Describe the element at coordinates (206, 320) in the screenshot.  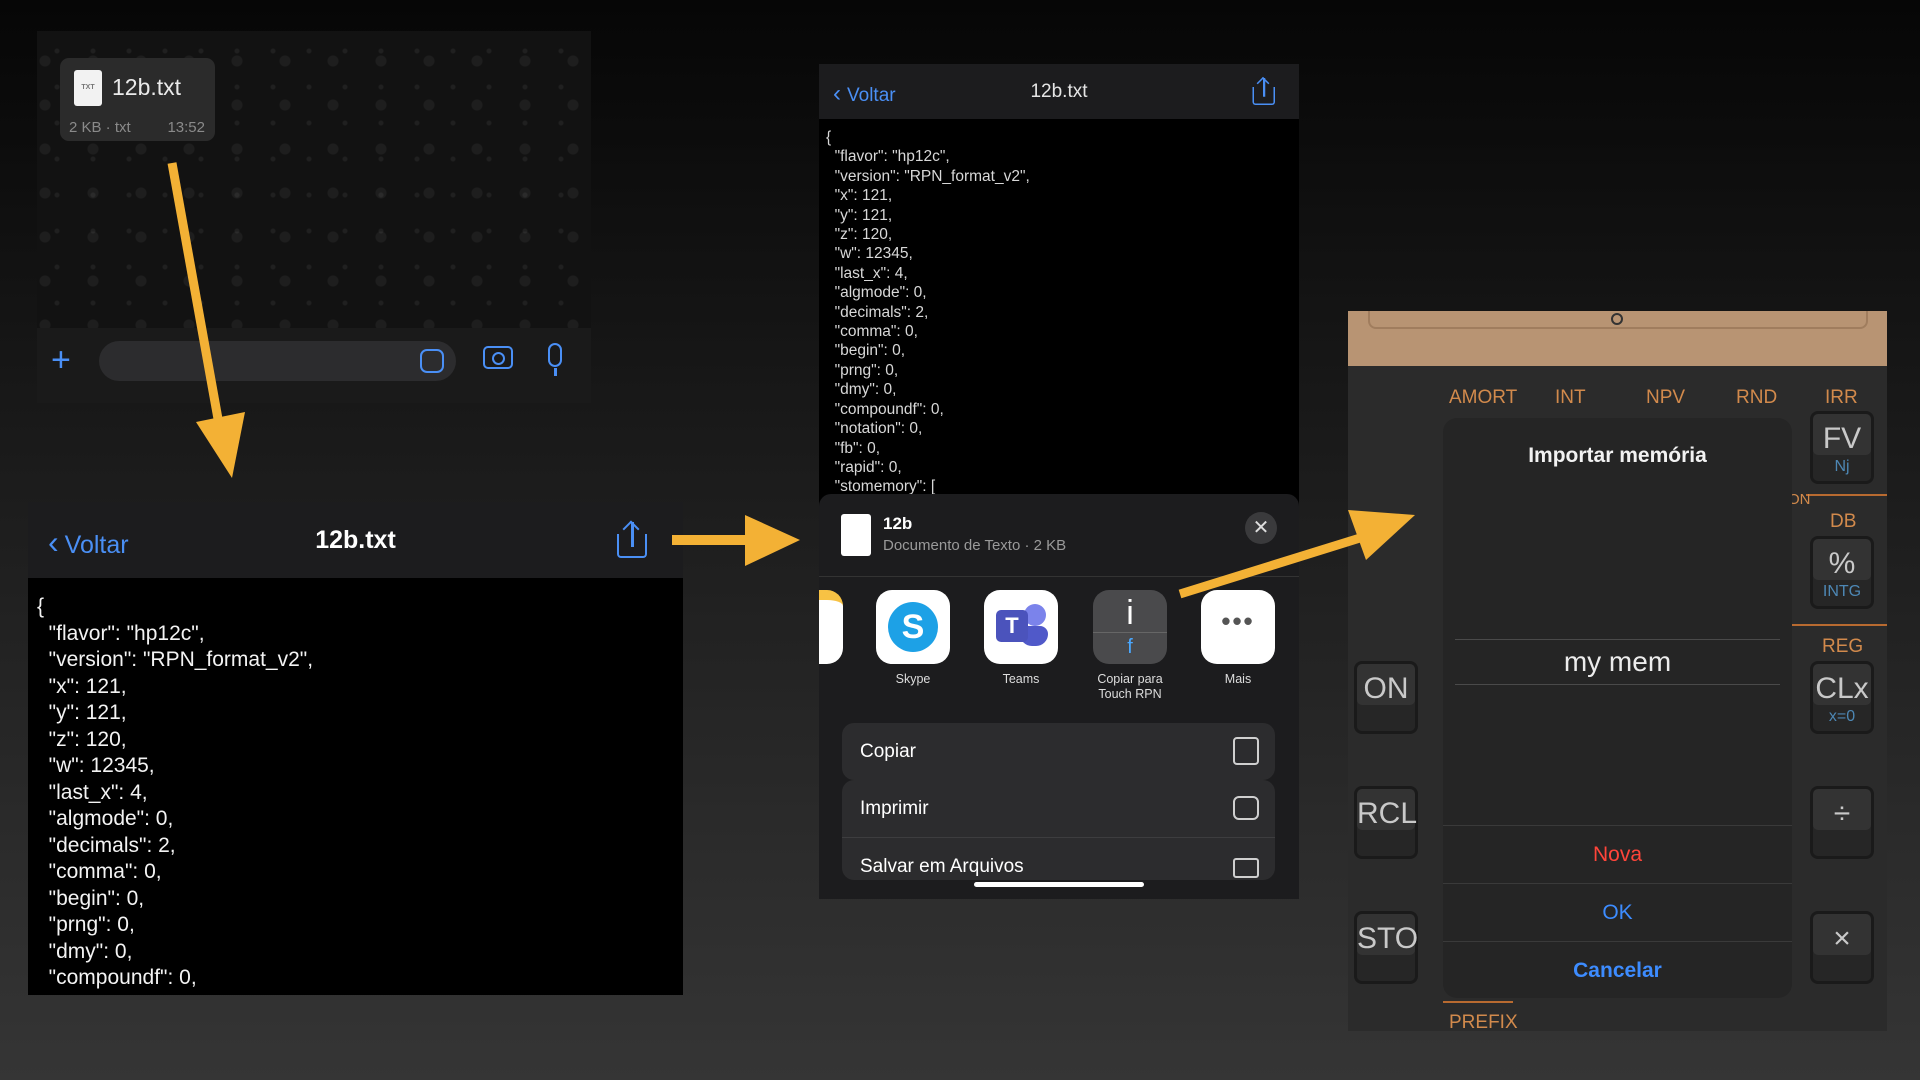
I see `arrow-down` at that location.